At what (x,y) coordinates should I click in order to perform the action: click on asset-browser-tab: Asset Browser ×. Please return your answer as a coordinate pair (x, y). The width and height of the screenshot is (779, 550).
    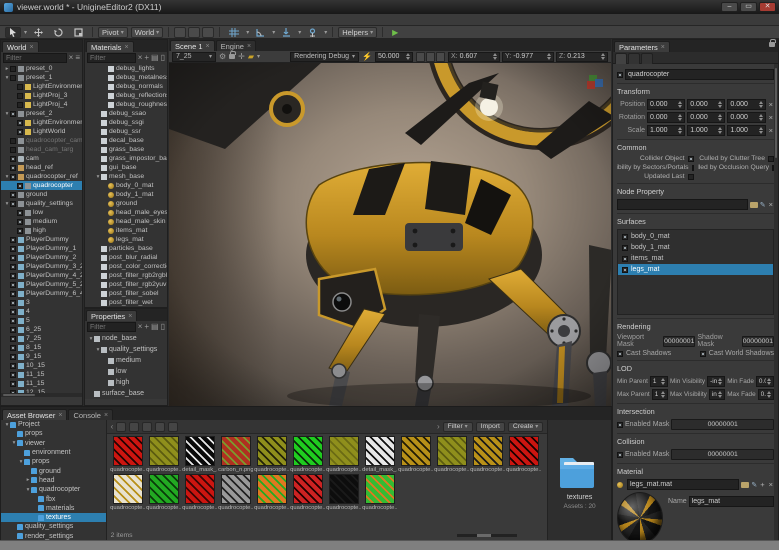
    Looking at the image, I should click on (35, 414).